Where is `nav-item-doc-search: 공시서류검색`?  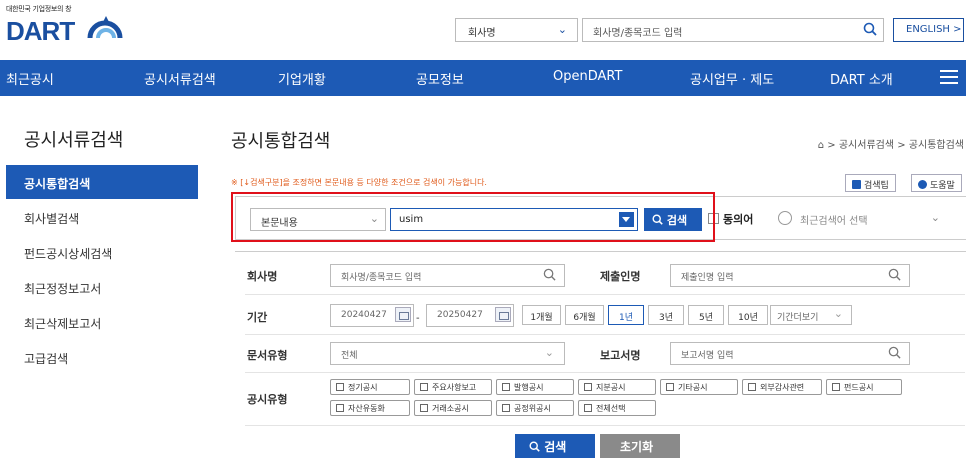 nav-item-doc-search: 공시서류검색 is located at coordinates (180, 78).